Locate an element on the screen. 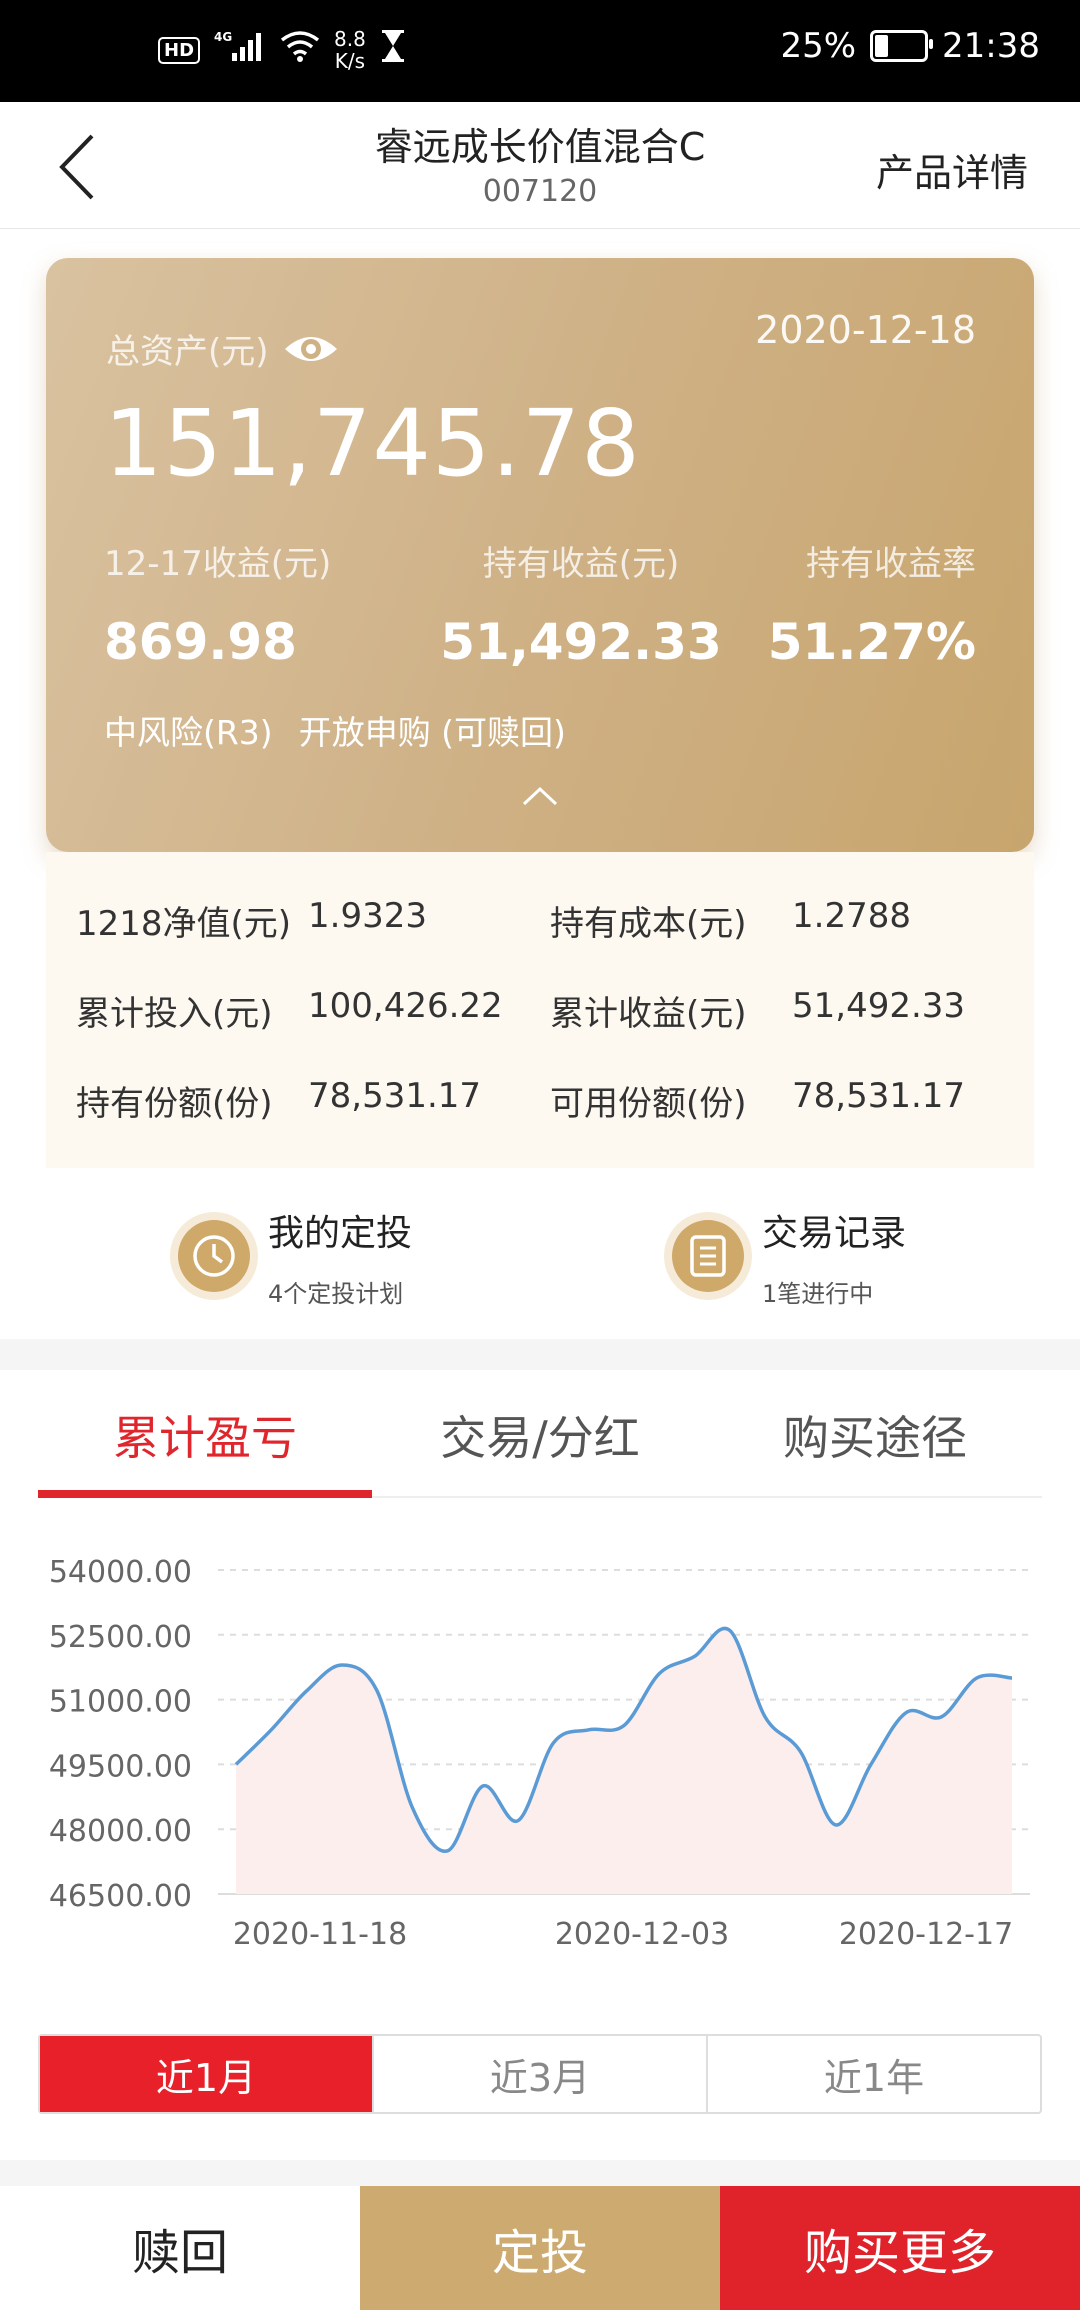 The height and width of the screenshot is (2310, 1080). chart-tabs: 累计盈亏 交易/分红 购买途径 is located at coordinates (540, 1434).